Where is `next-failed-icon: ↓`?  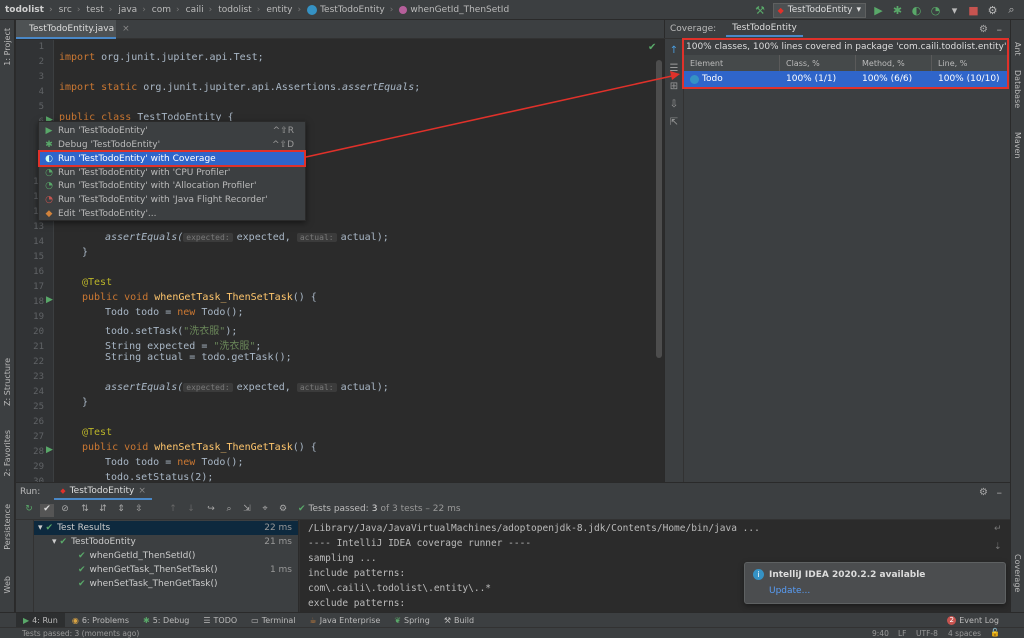
next-failed-icon: ↓ is located at coordinates (191, 510).